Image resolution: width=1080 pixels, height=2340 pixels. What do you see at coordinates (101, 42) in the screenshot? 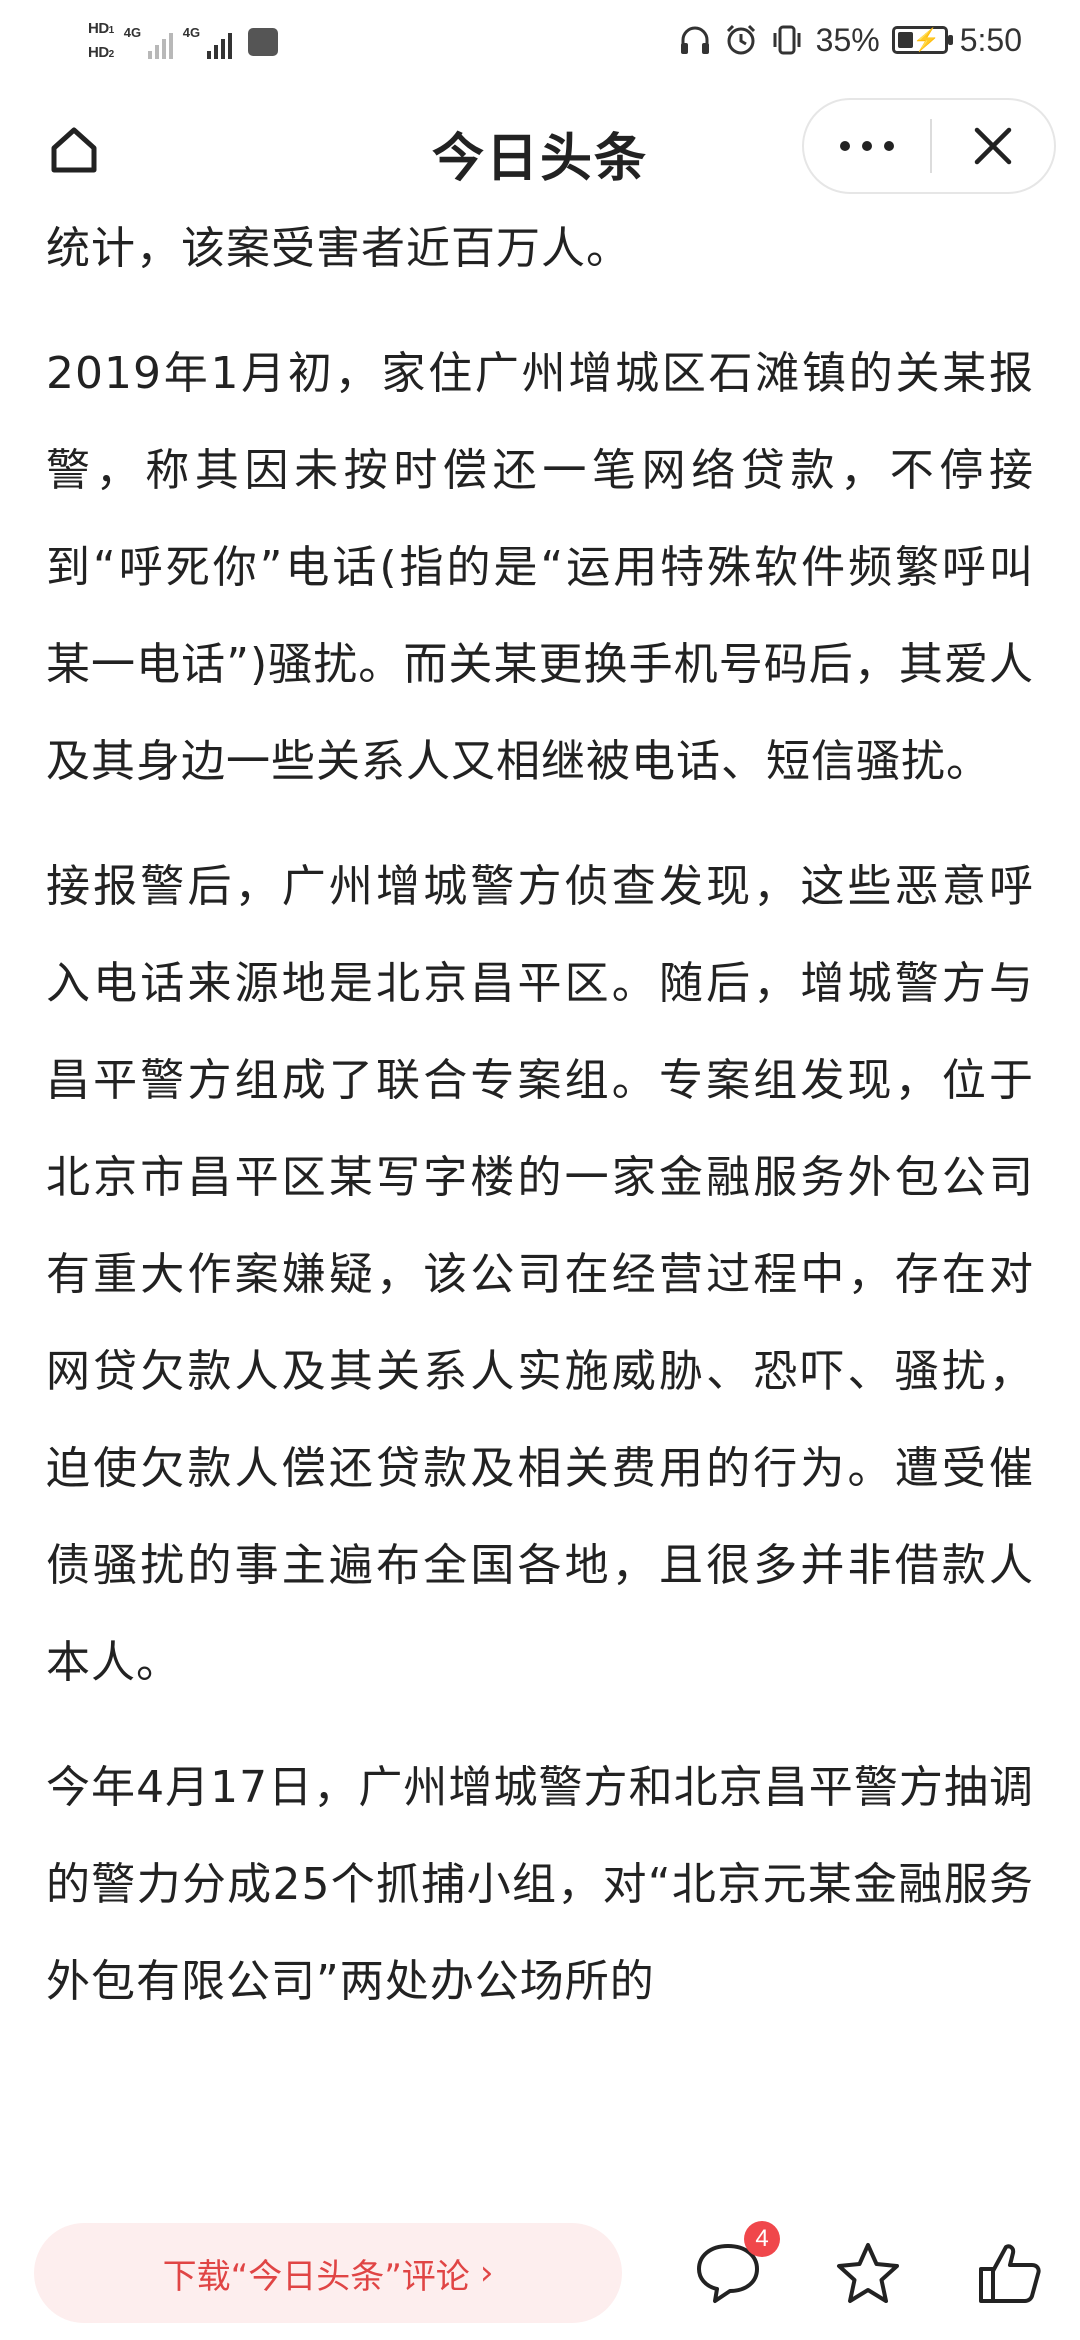
I see `hd-indicators: HD1 HD2` at bounding box center [101, 42].